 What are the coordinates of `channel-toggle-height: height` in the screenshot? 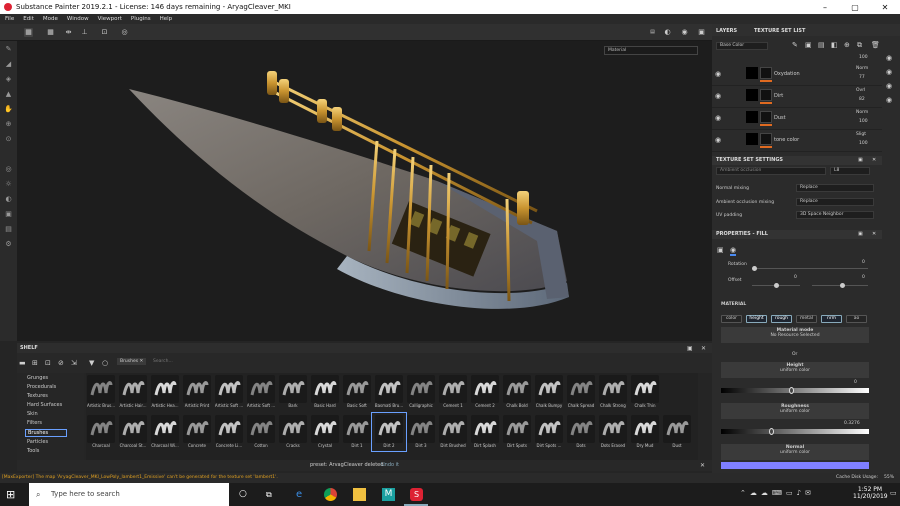 It's located at (756, 319).